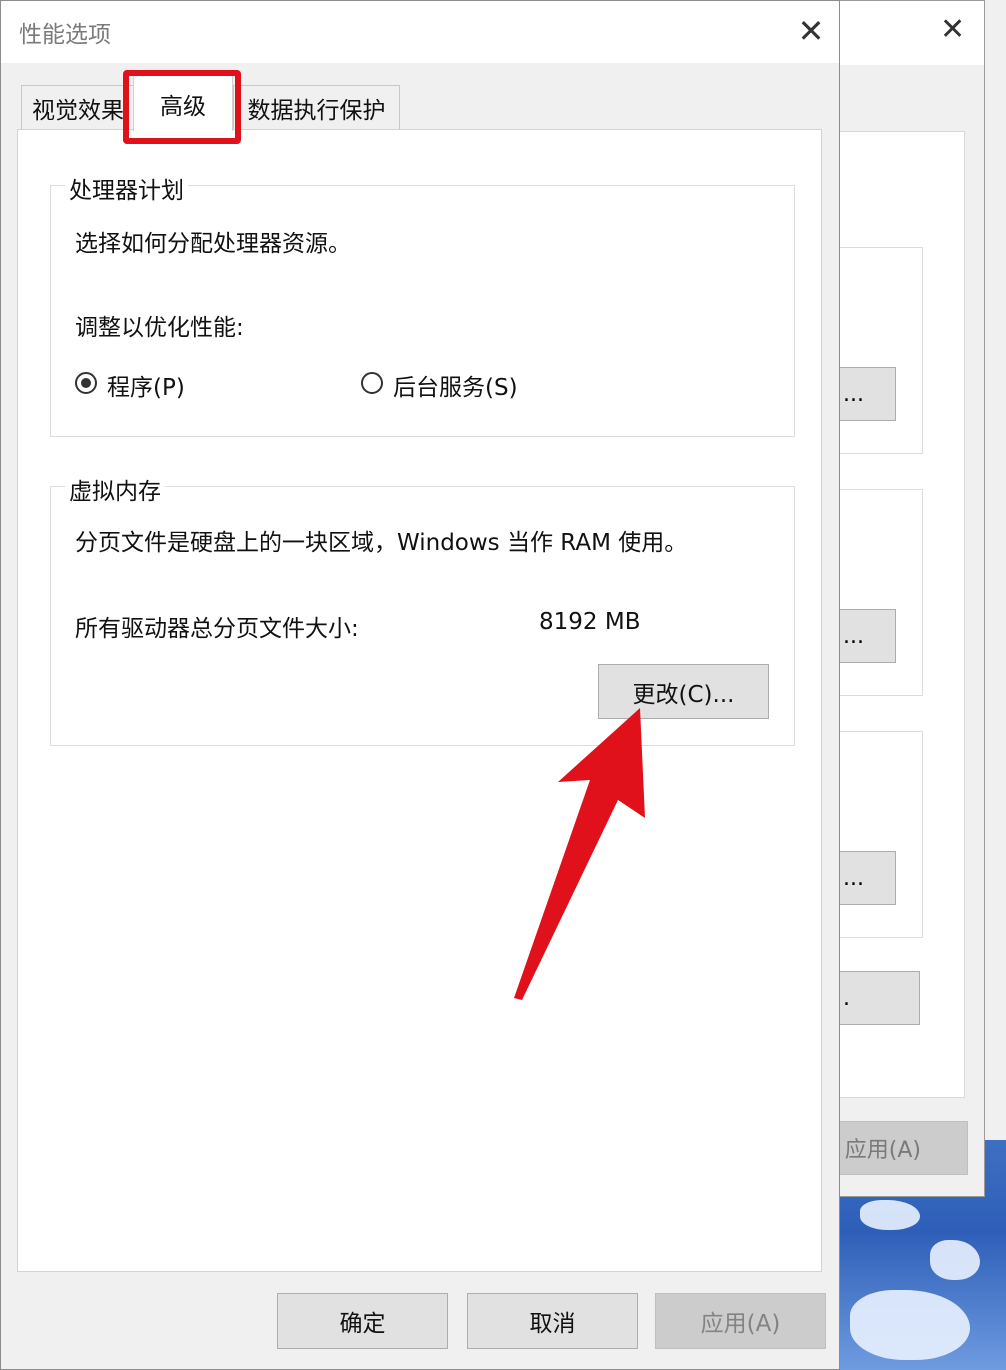 This screenshot has height=1370, width=1006. I want to click on radio-programs: 程序(P), so click(175, 384).